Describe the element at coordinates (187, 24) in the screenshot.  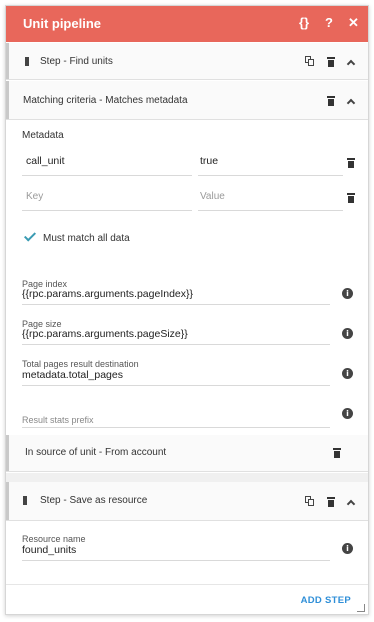
I see `panel-header: Unit pipeline {} ? ✕` at that location.